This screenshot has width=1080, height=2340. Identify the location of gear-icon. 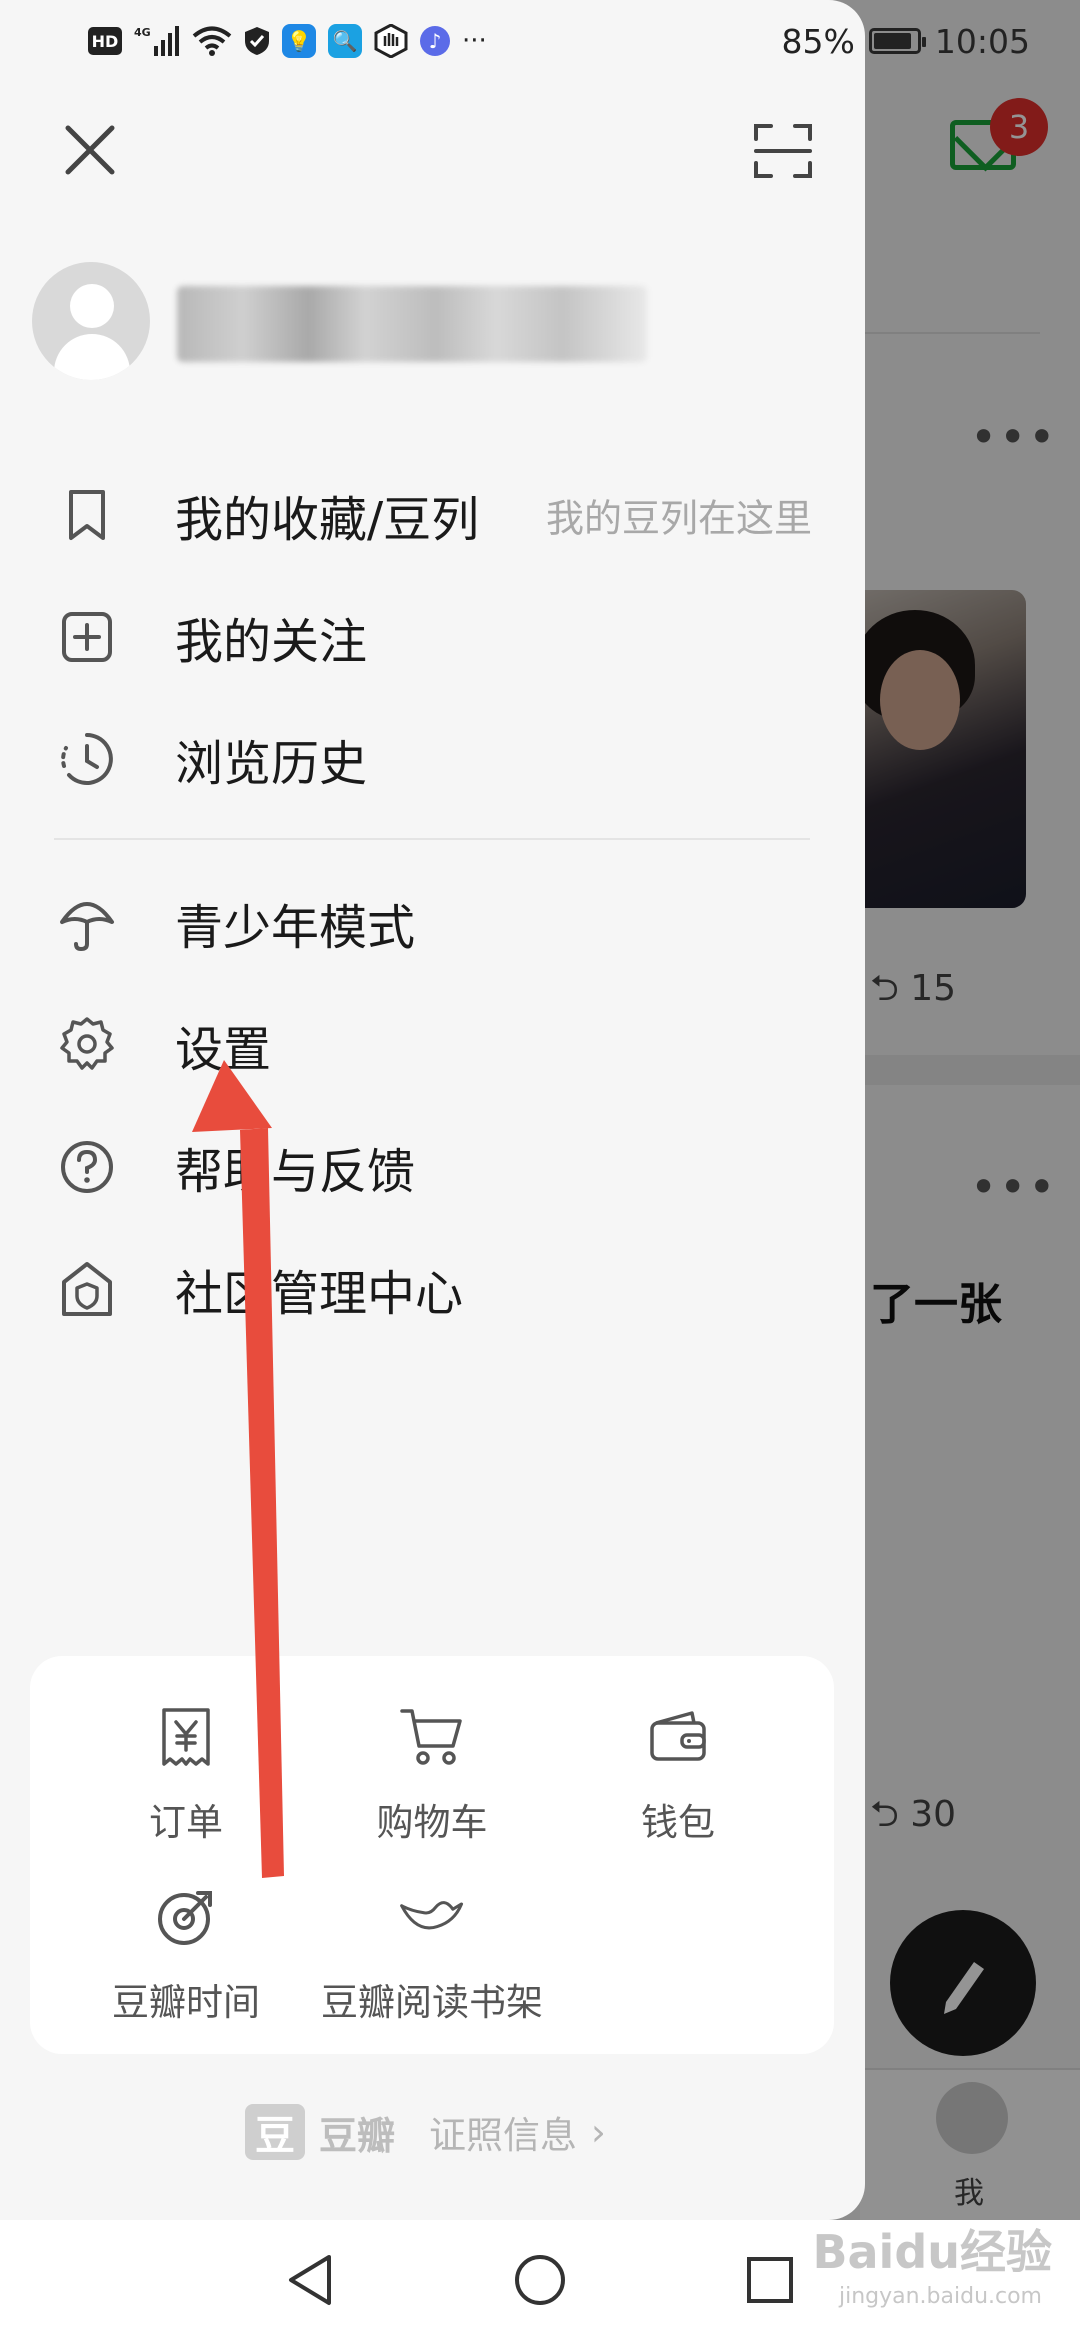
(87, 1045).